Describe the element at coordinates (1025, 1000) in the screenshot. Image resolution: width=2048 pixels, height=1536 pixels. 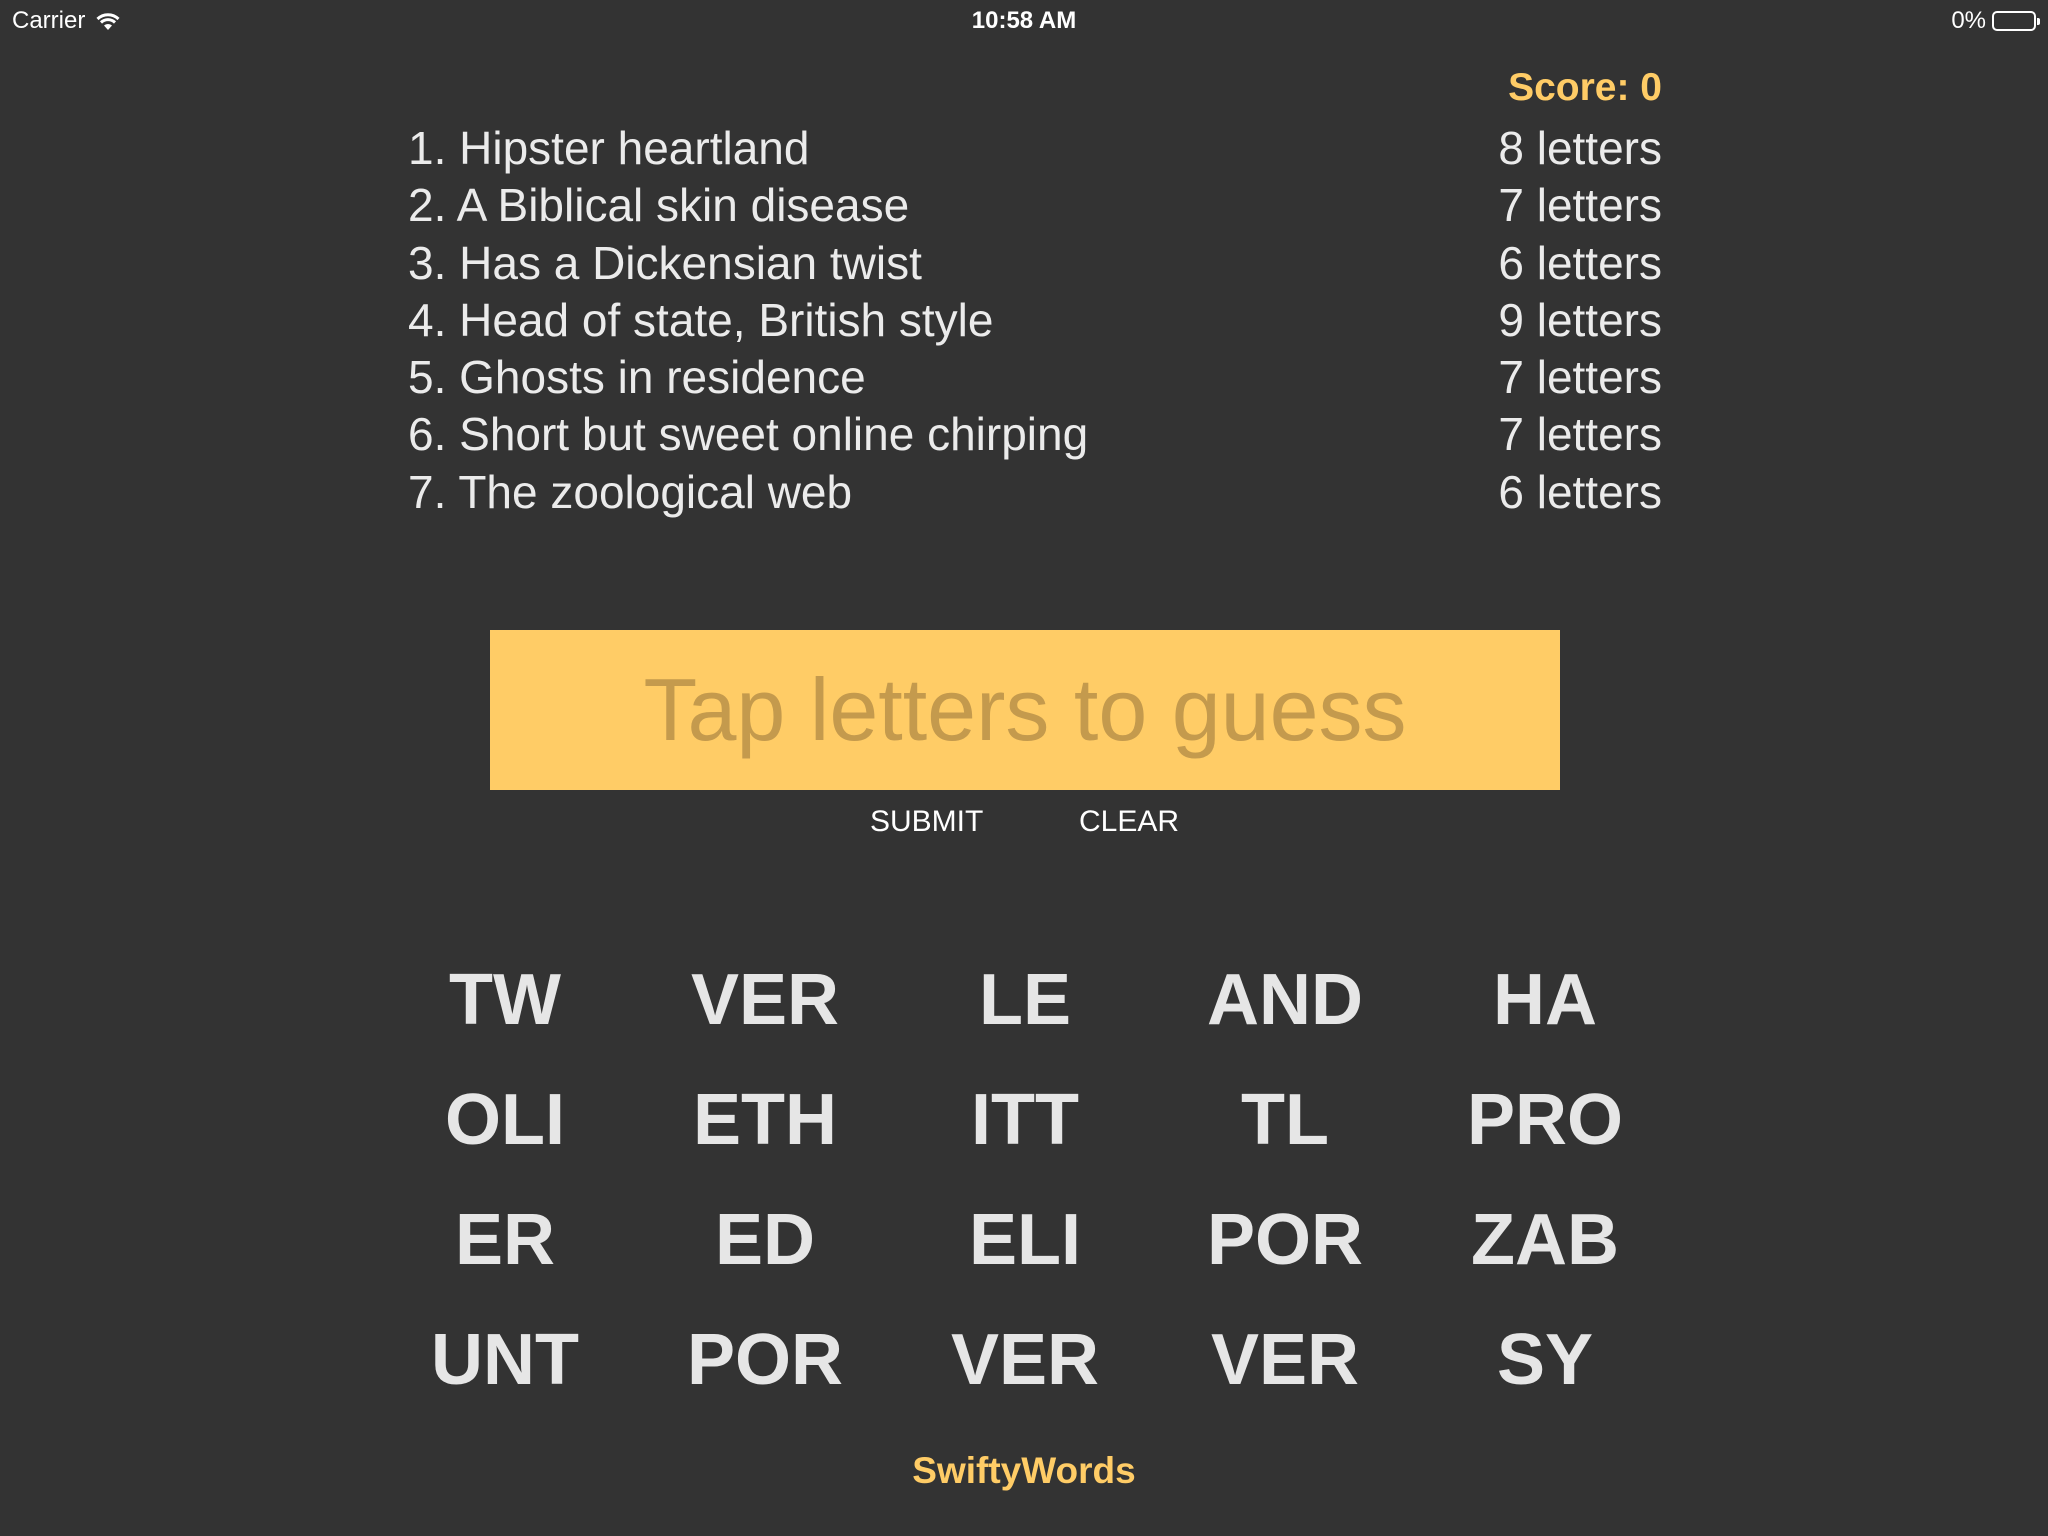
I see `letter-button: LE` at that location.